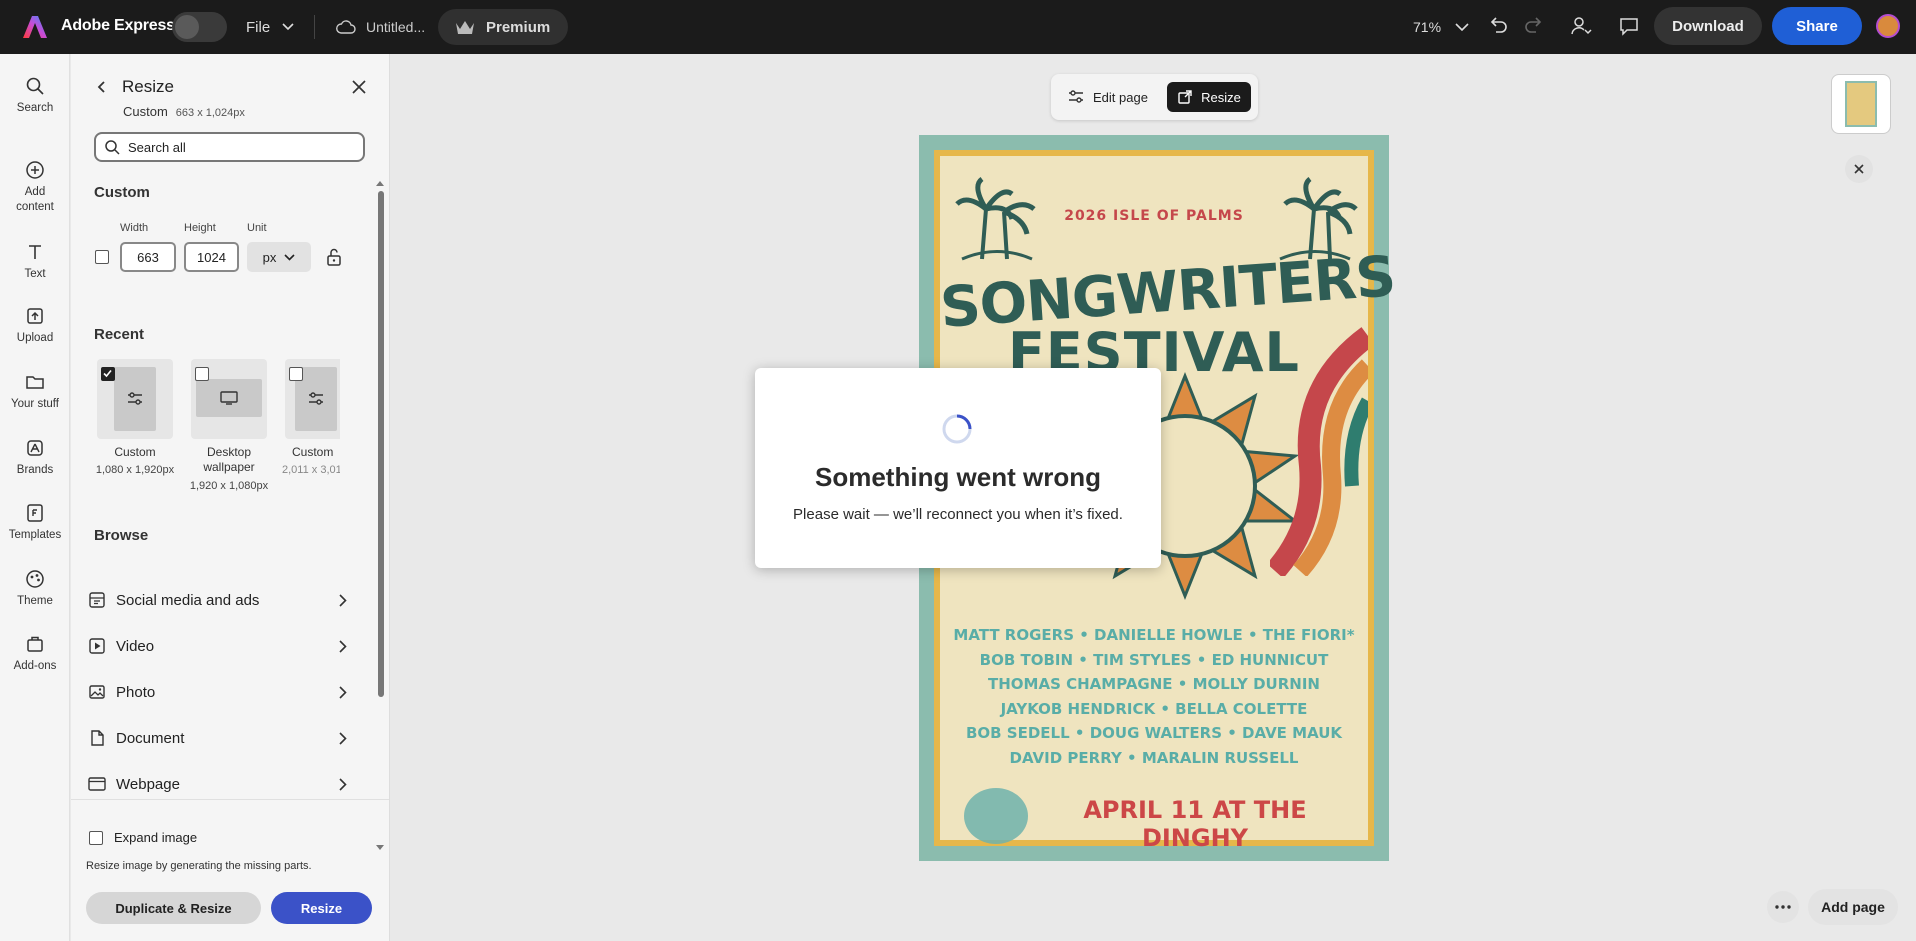  What do you see at coordinates (229, 398) in the screenshot?
I see `desktop-icon` at bounding box center [229, 398].